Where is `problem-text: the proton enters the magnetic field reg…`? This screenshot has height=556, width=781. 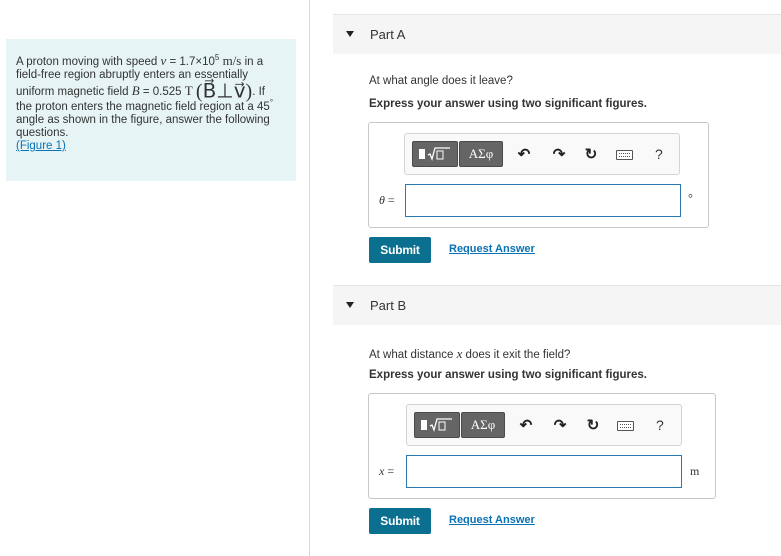
problem-text: the proton enters the magnetic field reg… is located at coordinates (143, 107).